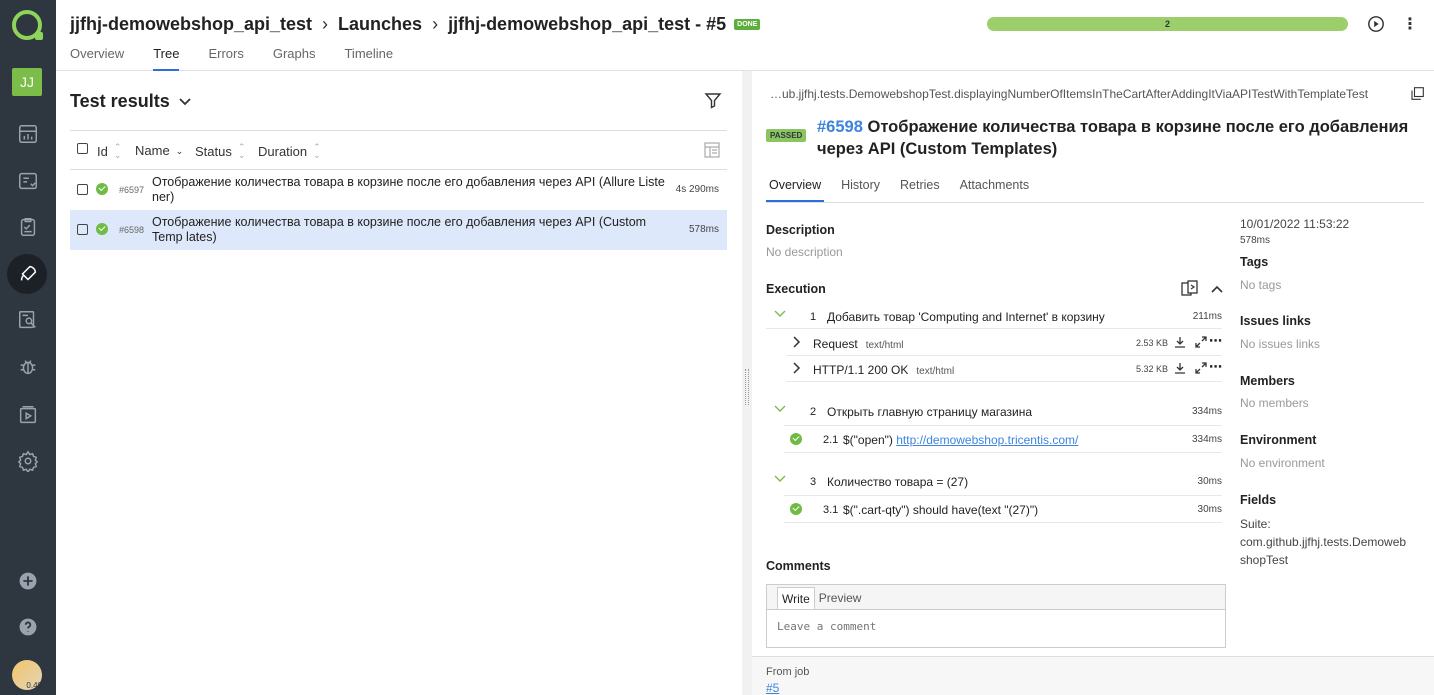  Describe the element at coordinates (28, 320) in the screenshot. I see `analytics-icon` at that location.